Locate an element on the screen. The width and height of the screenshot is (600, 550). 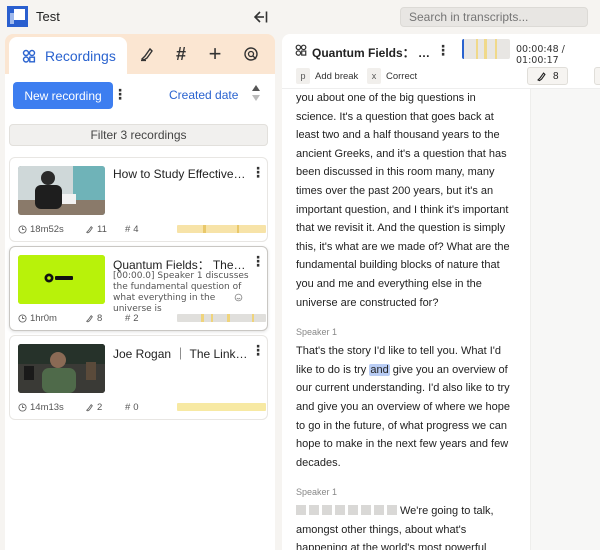
recording-tag-count: # 2 is located at coordinates (132, 318).